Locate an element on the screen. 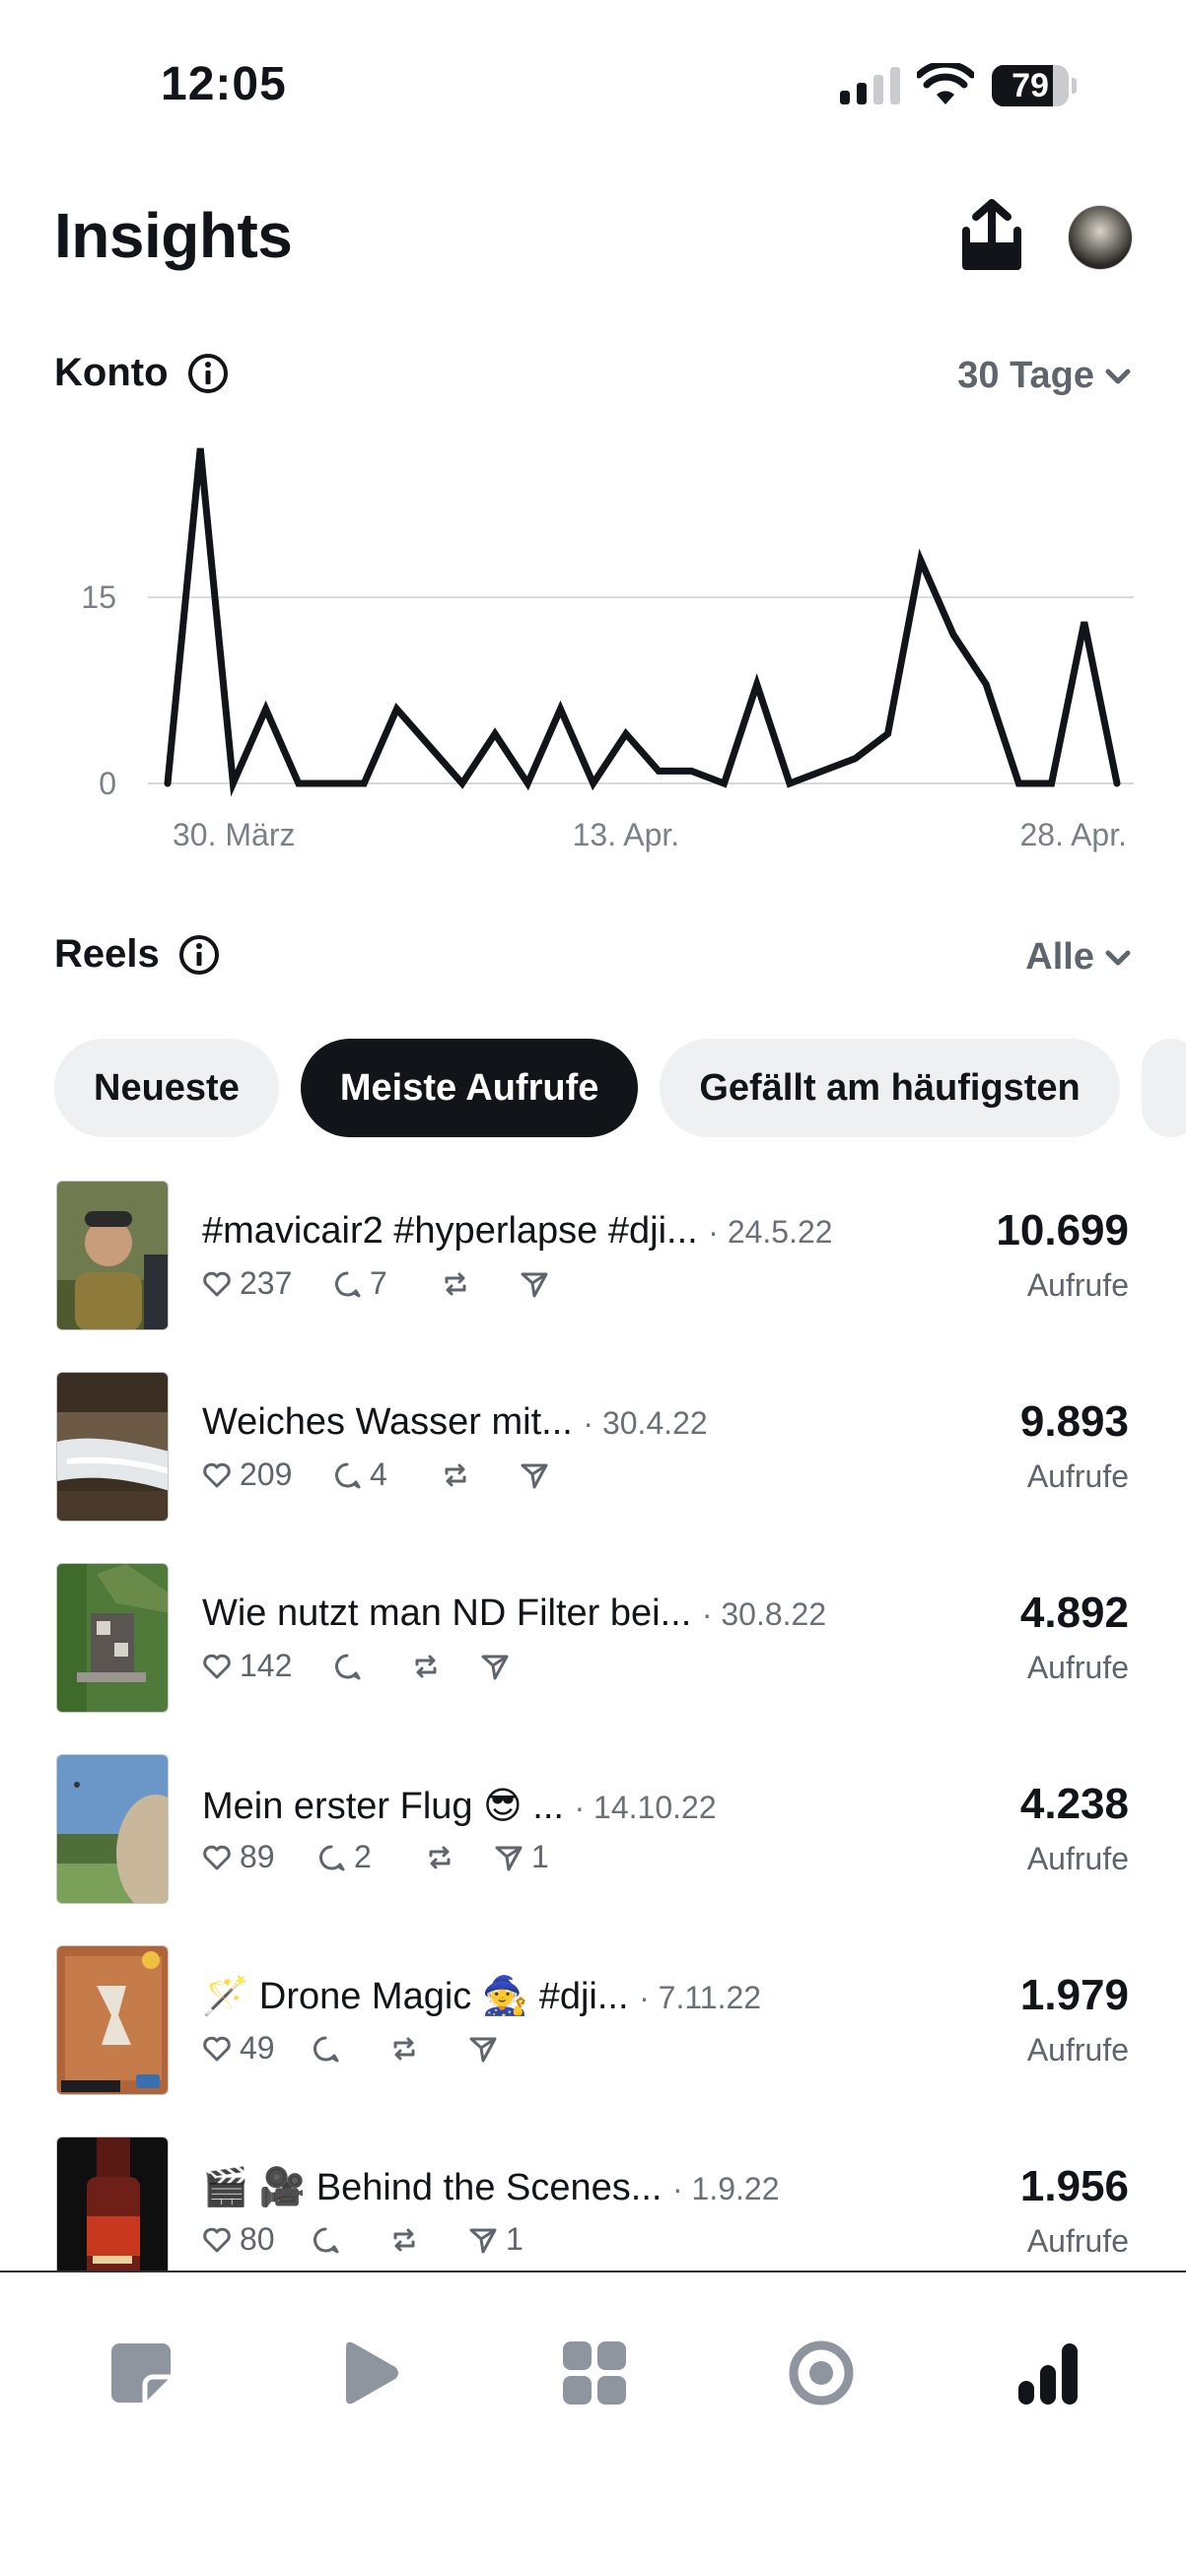  x-tick-label: 13. Apr. is located at coordinates (626, 835).